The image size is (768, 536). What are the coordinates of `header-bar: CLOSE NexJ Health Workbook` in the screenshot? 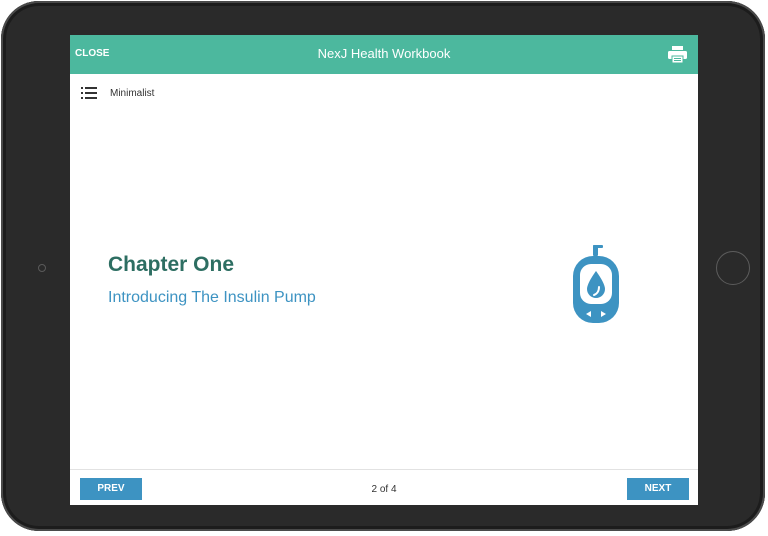 It's located at (384, 54).